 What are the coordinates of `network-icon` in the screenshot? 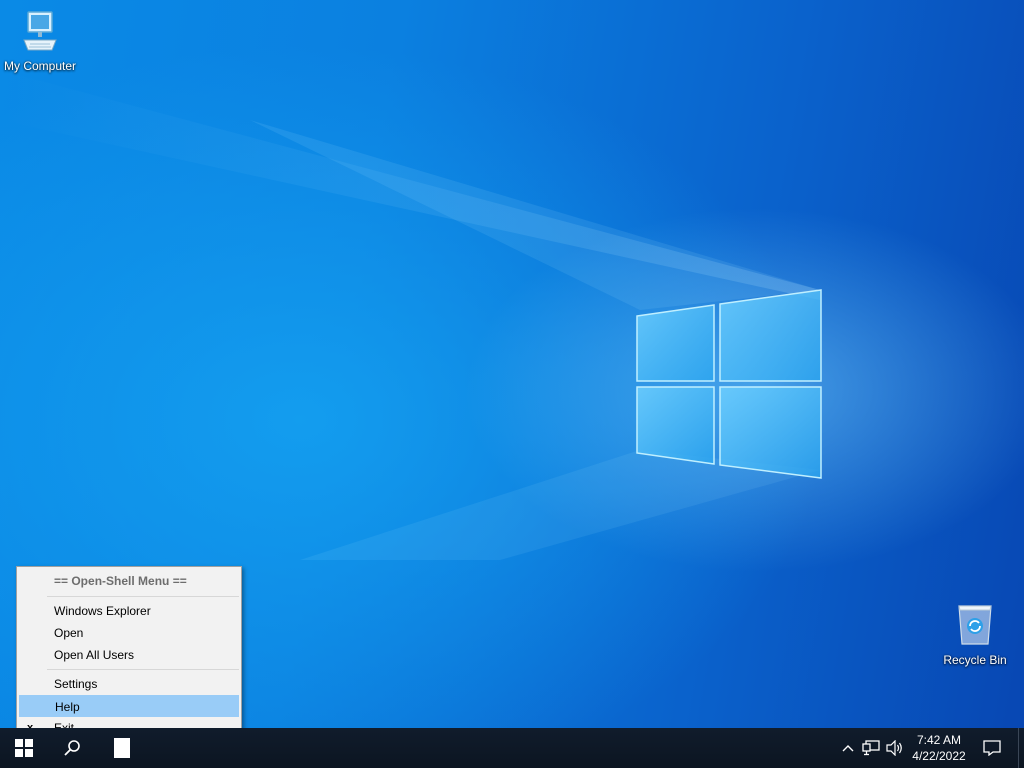 It's located at (871, 748).